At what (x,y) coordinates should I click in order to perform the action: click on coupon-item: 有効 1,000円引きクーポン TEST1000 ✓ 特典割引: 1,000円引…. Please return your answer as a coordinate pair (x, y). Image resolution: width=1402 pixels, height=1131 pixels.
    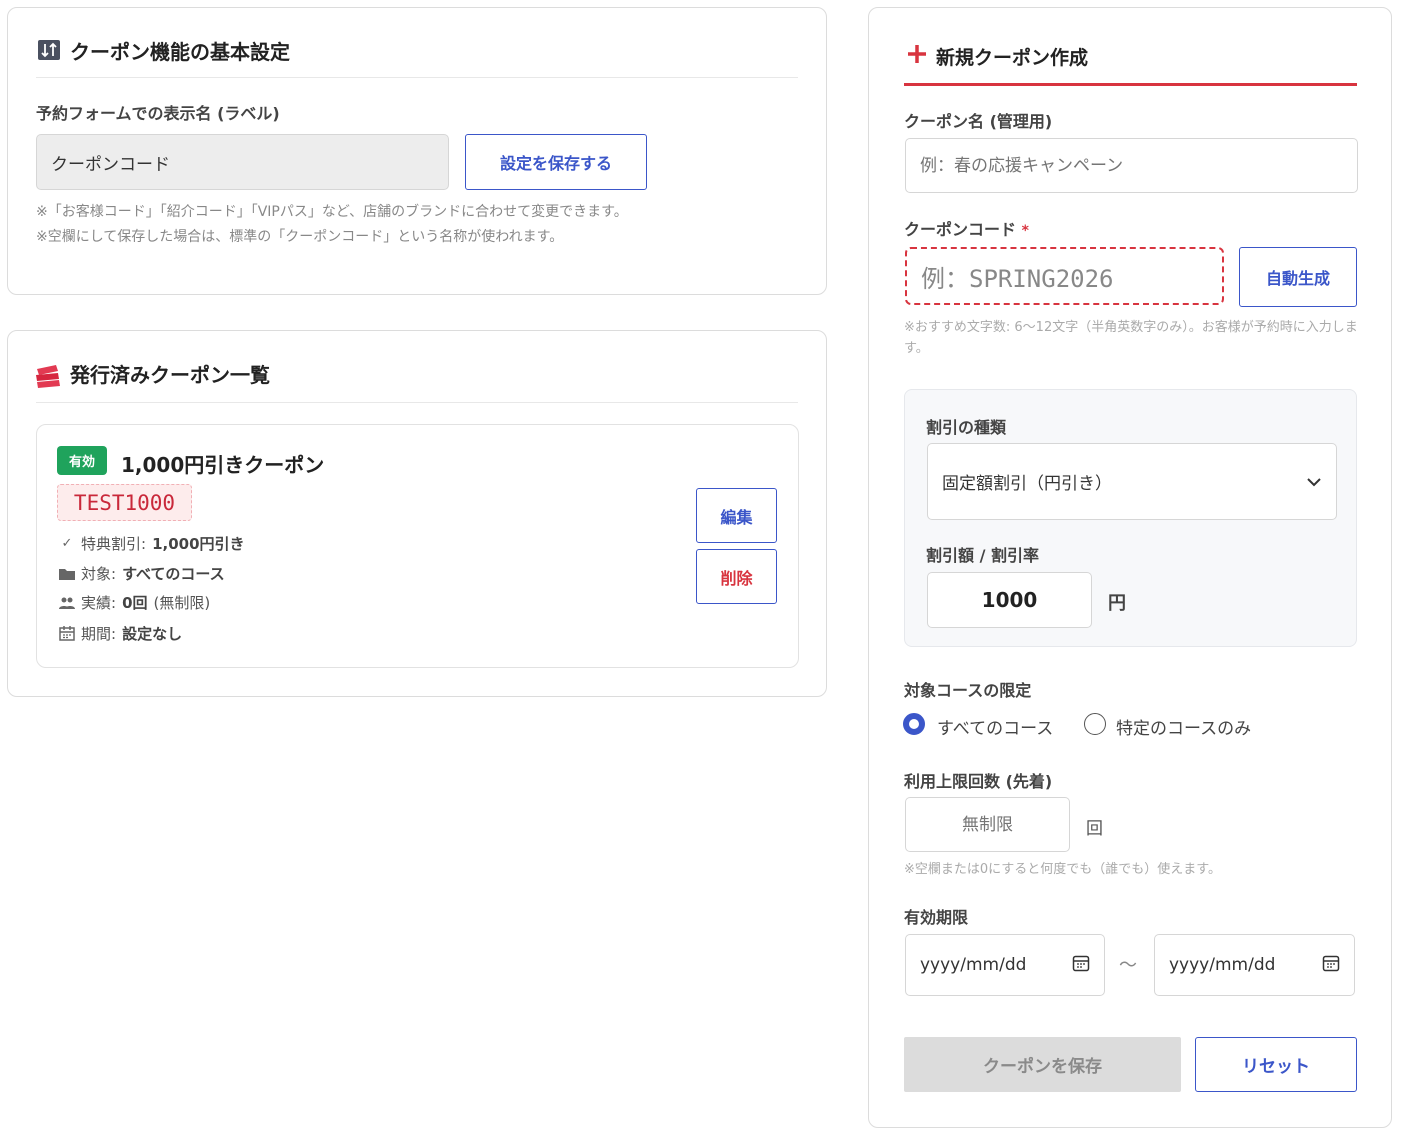
    Looking at the image, I should click on (417, 546).